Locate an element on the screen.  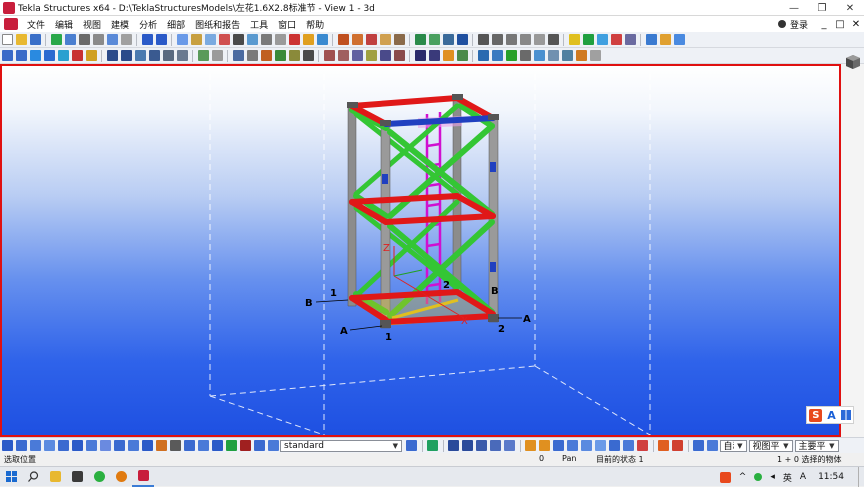
doc-close-button: ✕ is located at coordinates (856, 24).